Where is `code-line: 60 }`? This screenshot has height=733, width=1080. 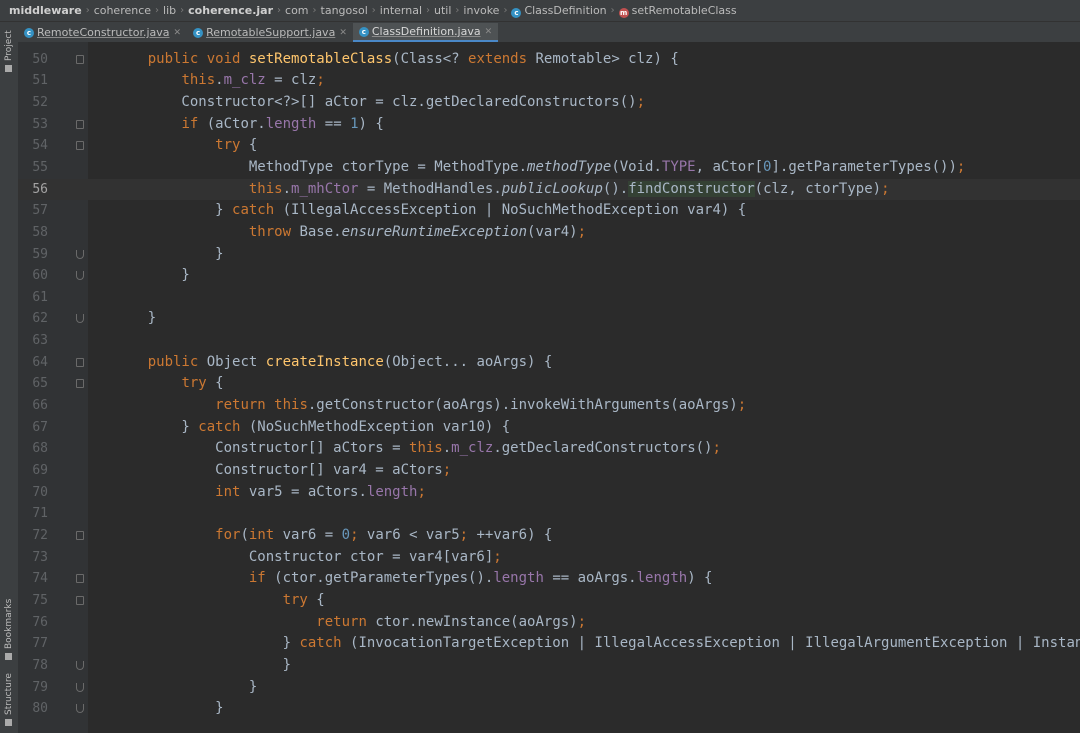 code-line: 60 } is located at coordinates (549, 275).